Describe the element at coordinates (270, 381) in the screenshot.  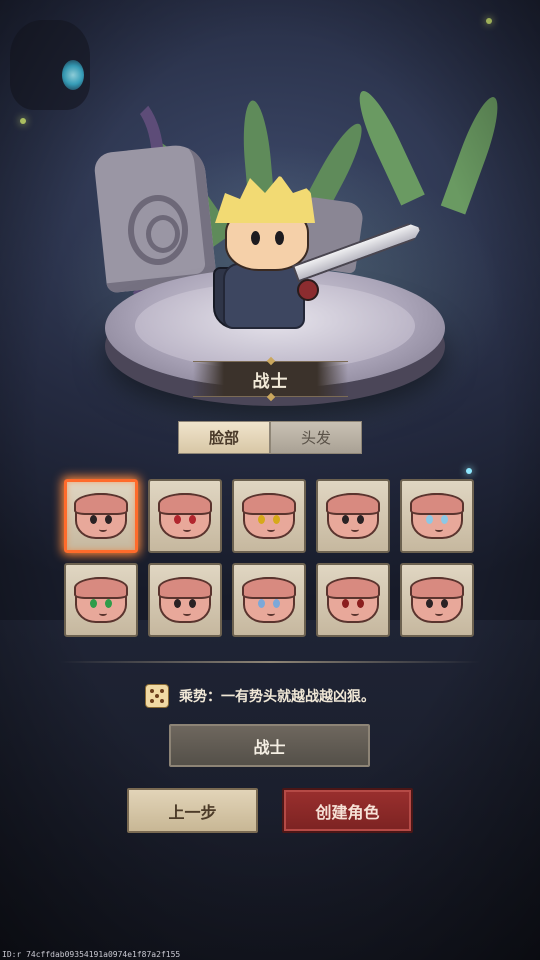
I see `class-title: 战士` at that location.